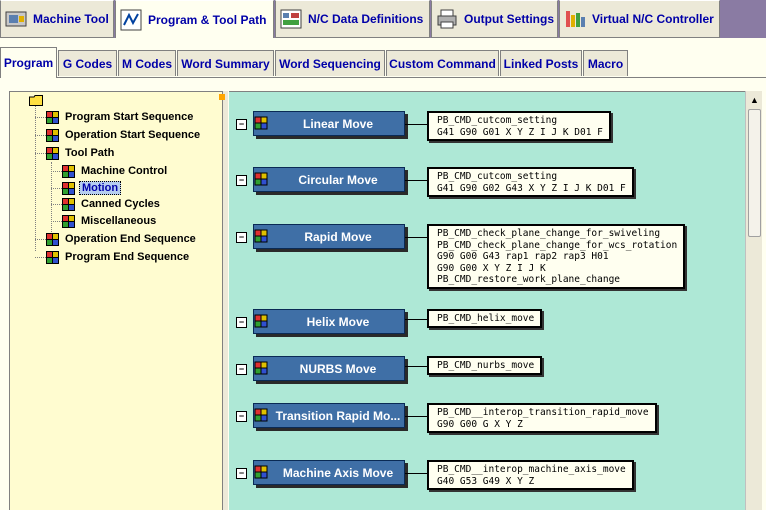 Image resolution: width=766 pixels, height=510 pixels. What do you see at coordinates (575, 19) in the screenshot?
I see `virtual-controller-icon` at bounding box center [575, 19].